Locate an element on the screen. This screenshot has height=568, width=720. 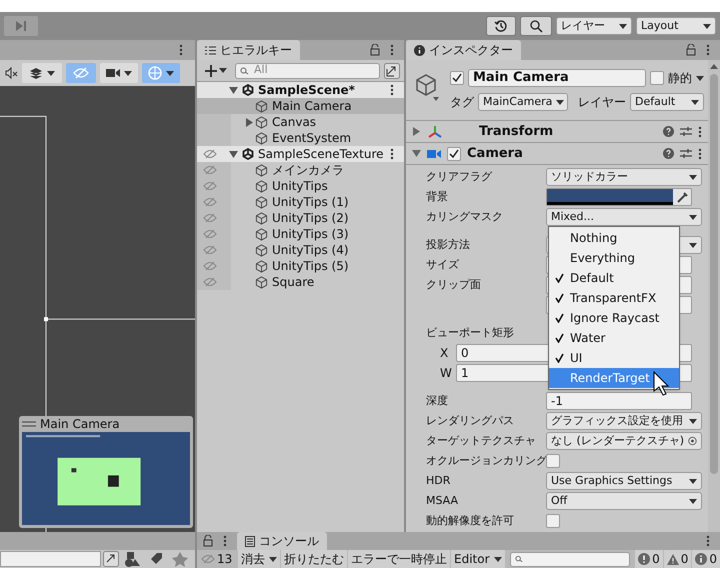
property-label: オクルージョンカリング is located at coordinates (486, 460).